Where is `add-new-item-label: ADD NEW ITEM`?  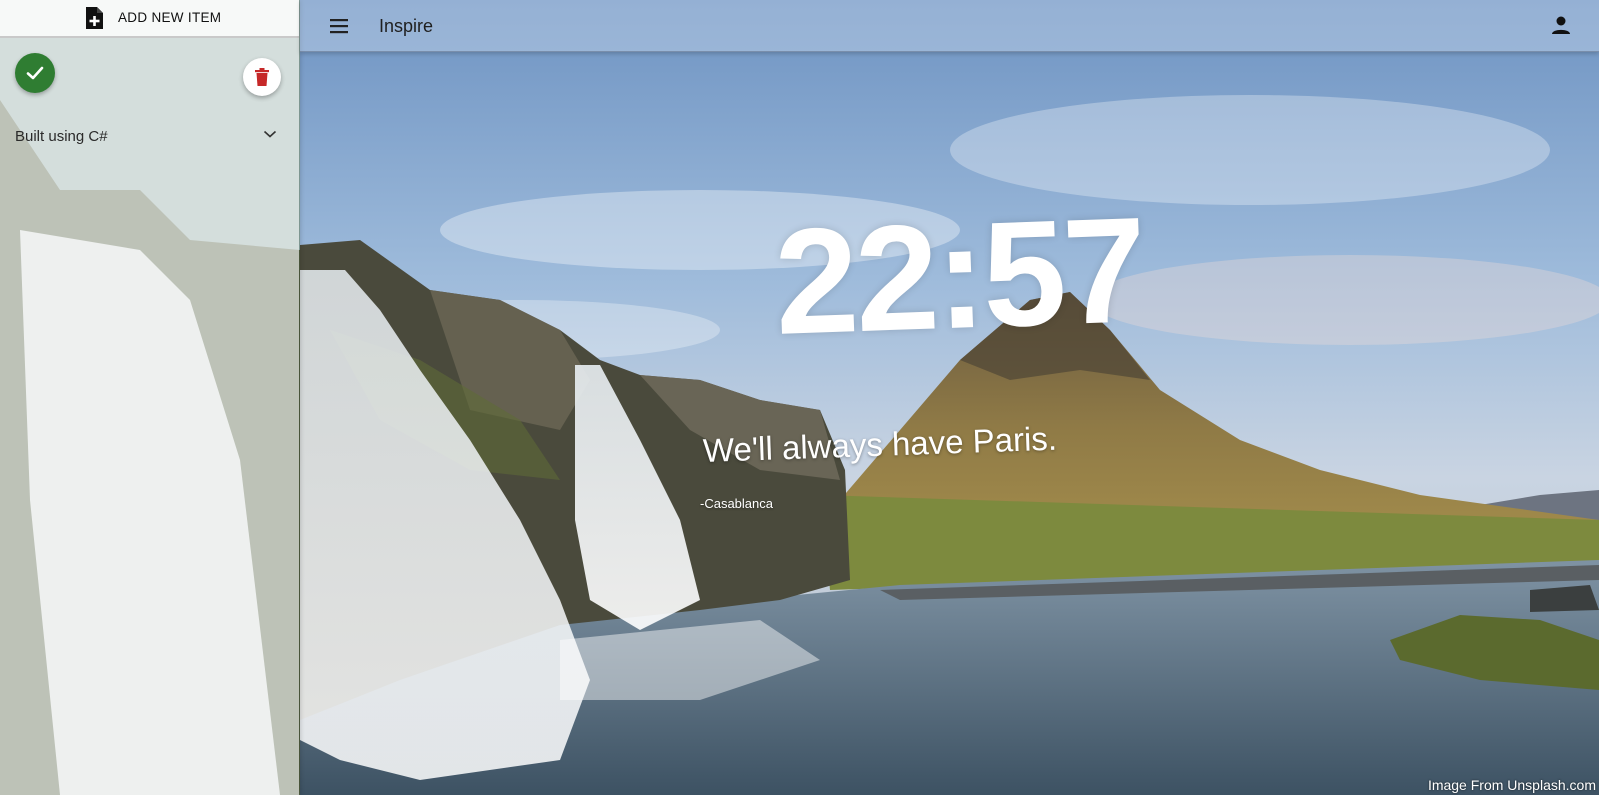
add-new-item-label: ADD NEW ITEM is located at coordinates (170, 17).